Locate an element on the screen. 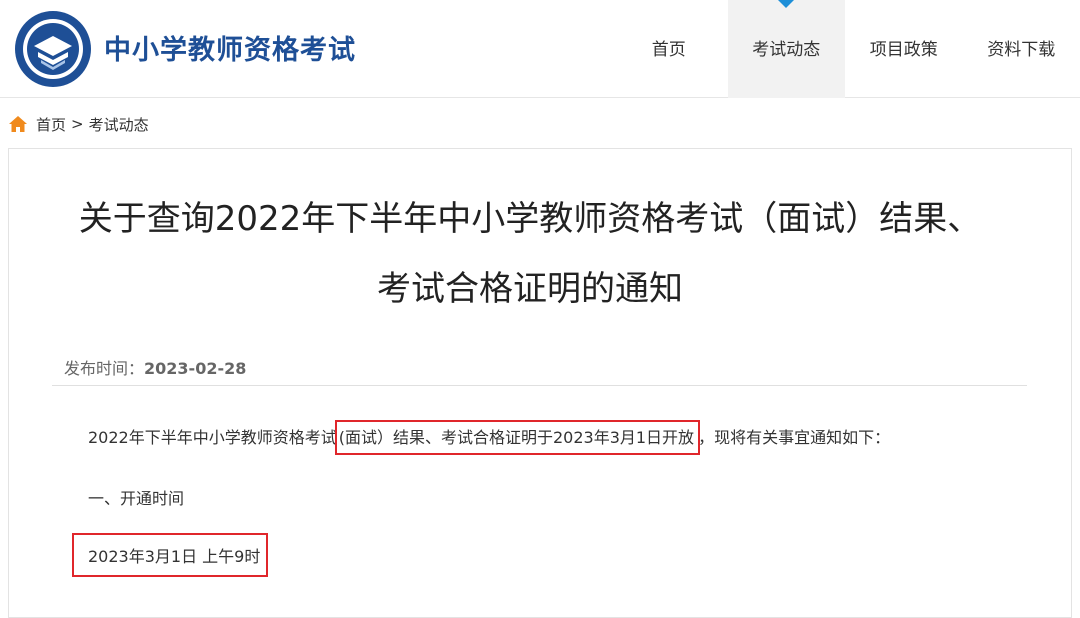 The height and width of the screenshot is (618, 1080). article-title-line1: 关于查询2022年下半年中小学教师资格考试（面试）结果、 is located at coordinates (530, 219).